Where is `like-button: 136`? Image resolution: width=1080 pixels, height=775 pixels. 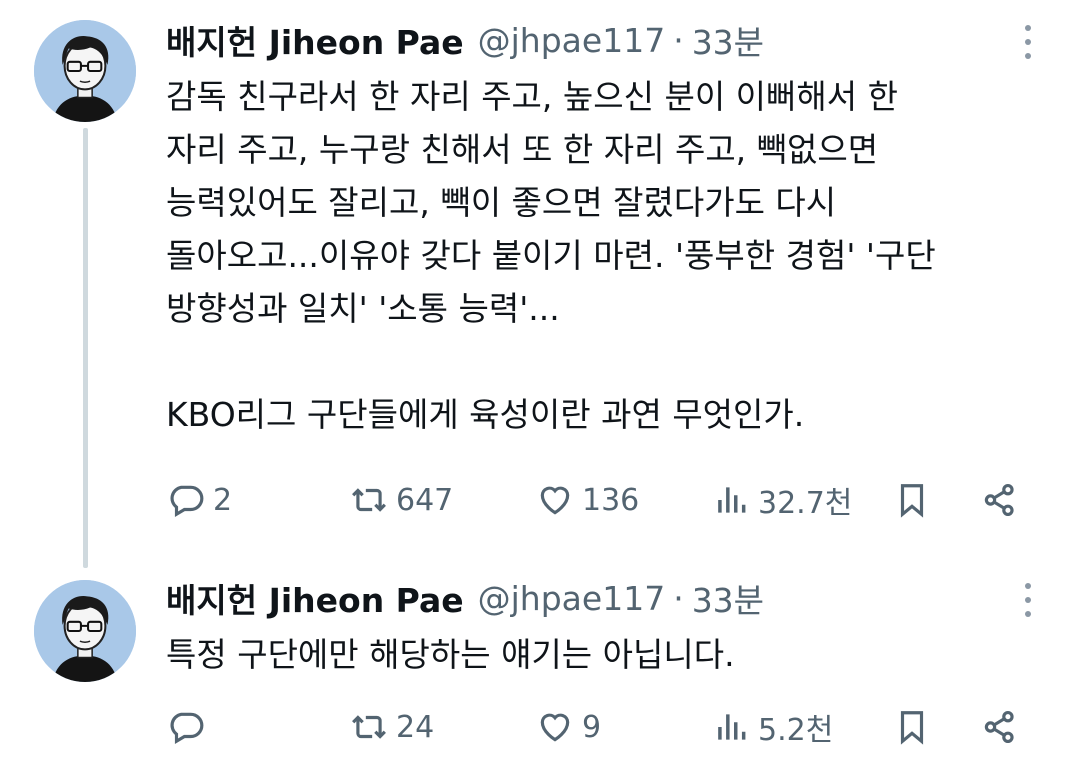
like-button: 136 is located at coordinates (587, 500).